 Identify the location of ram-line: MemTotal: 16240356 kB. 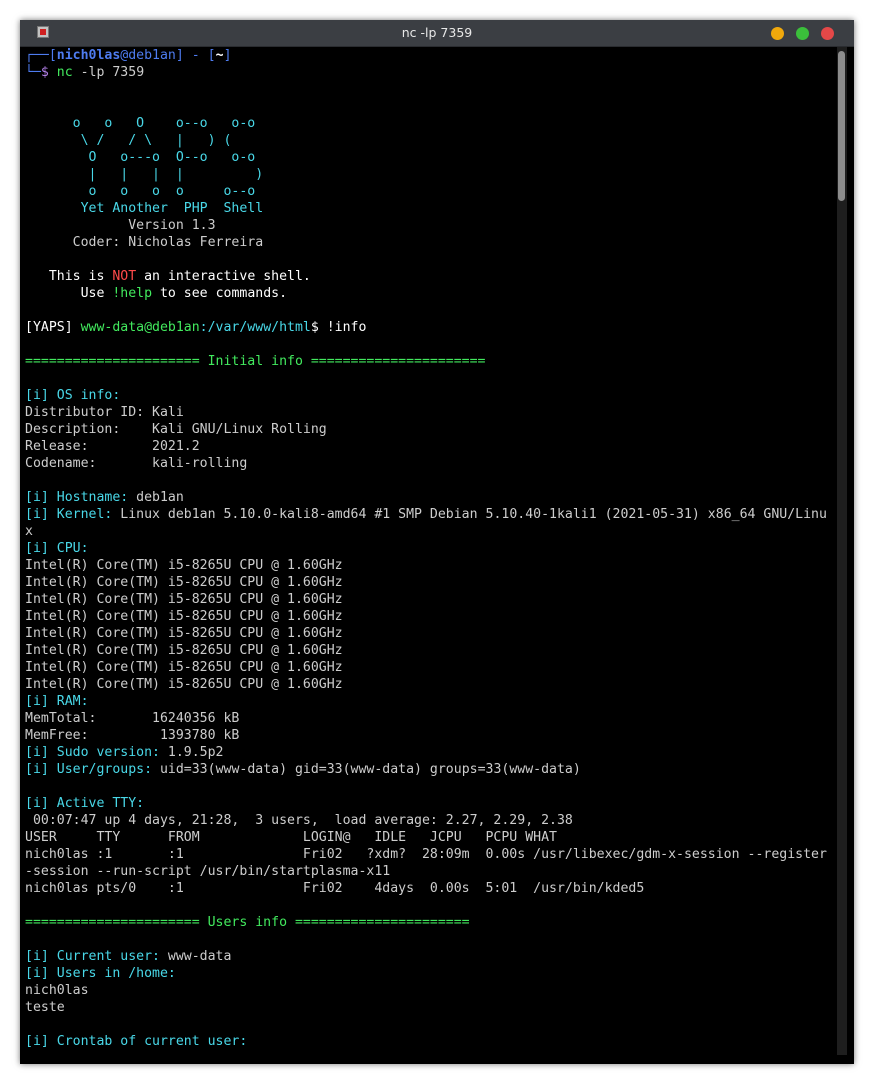
(132, 718).